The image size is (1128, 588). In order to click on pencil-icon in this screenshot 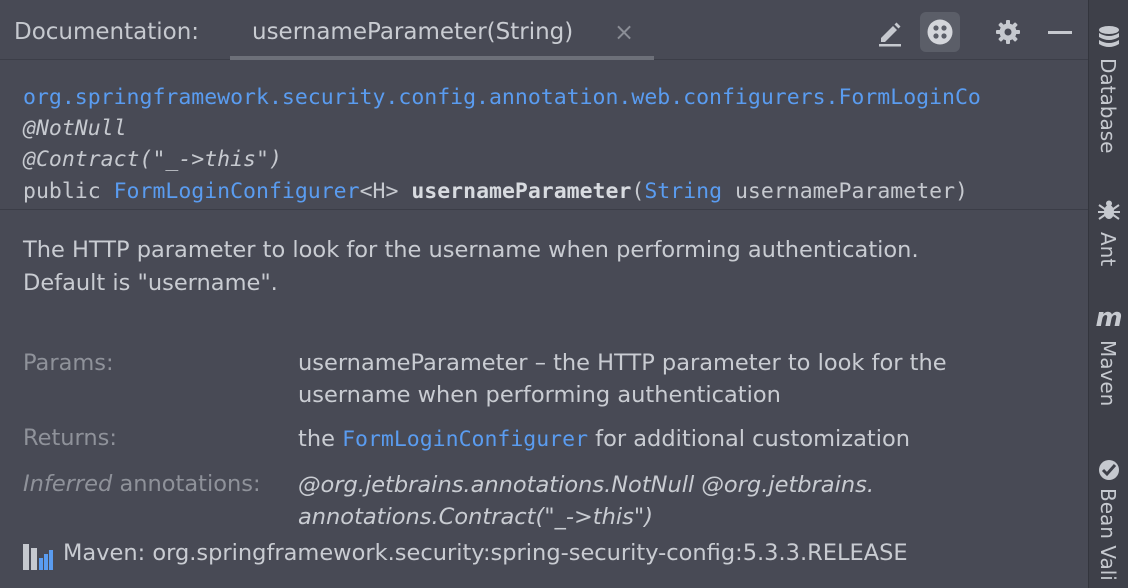, I will do `click(890, 34)`.